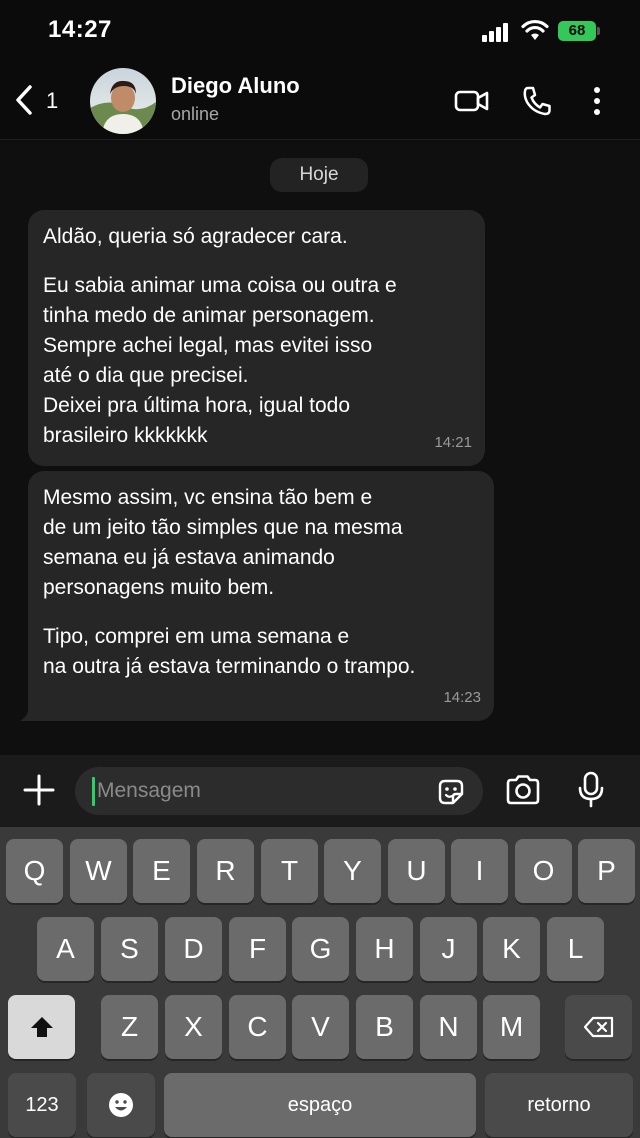  Describe the element at coordinates (34, 871) in the screenshot. I see `key-q: Q` at that location.